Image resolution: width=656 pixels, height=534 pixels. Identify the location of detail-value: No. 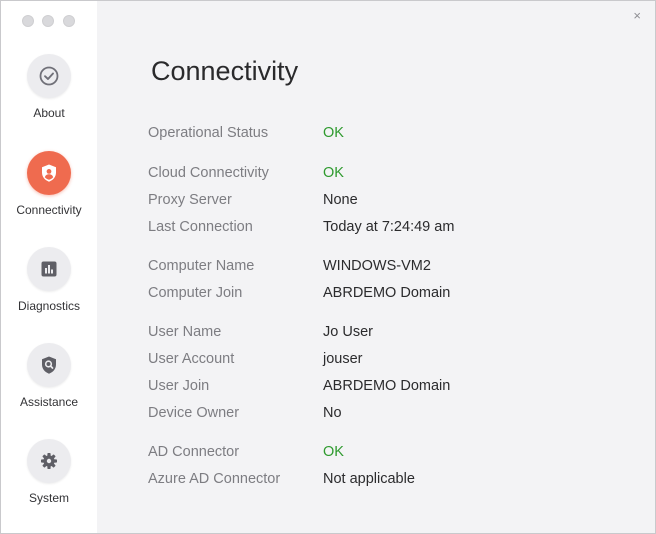
(332, 413).